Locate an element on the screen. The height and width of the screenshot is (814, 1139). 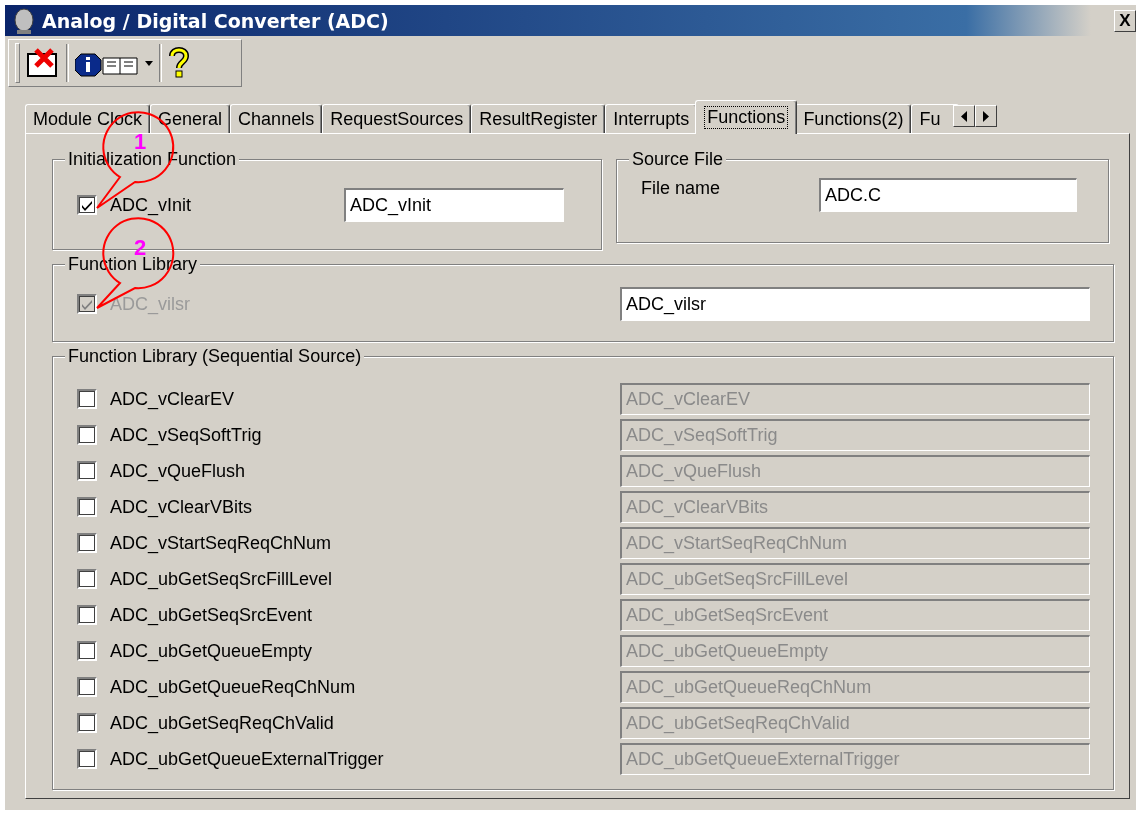
scroll-right-button is located at coordinates (986, 116).